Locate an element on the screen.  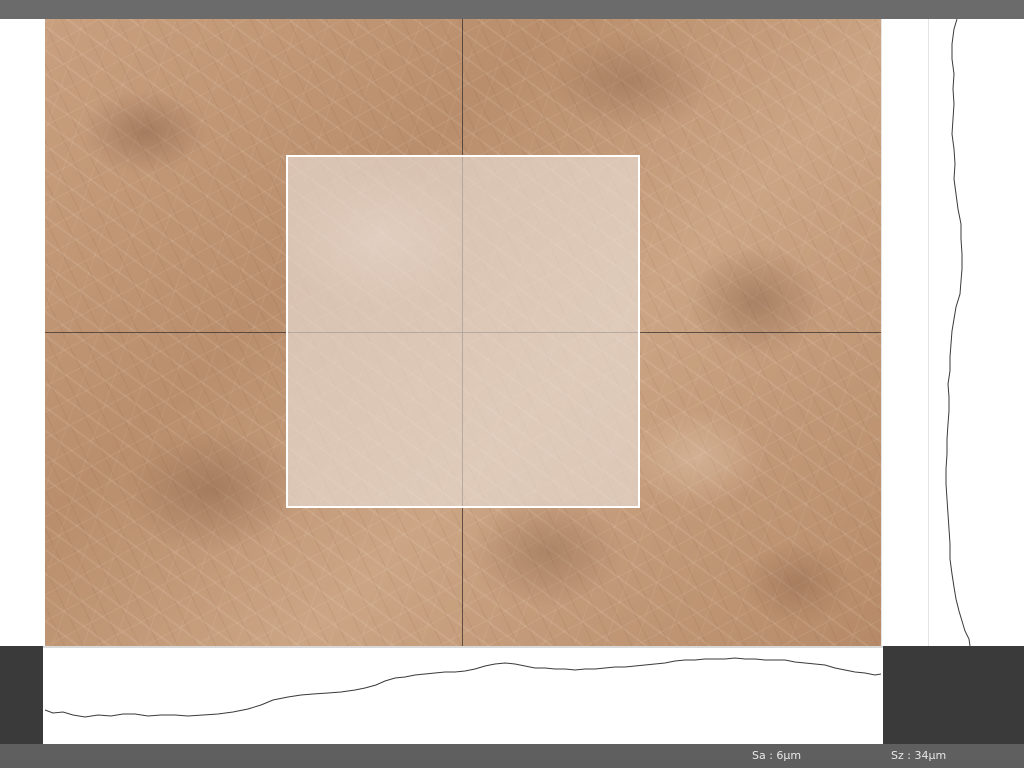
horizontal-height-profile-graph is located at coordinates (463, 687).